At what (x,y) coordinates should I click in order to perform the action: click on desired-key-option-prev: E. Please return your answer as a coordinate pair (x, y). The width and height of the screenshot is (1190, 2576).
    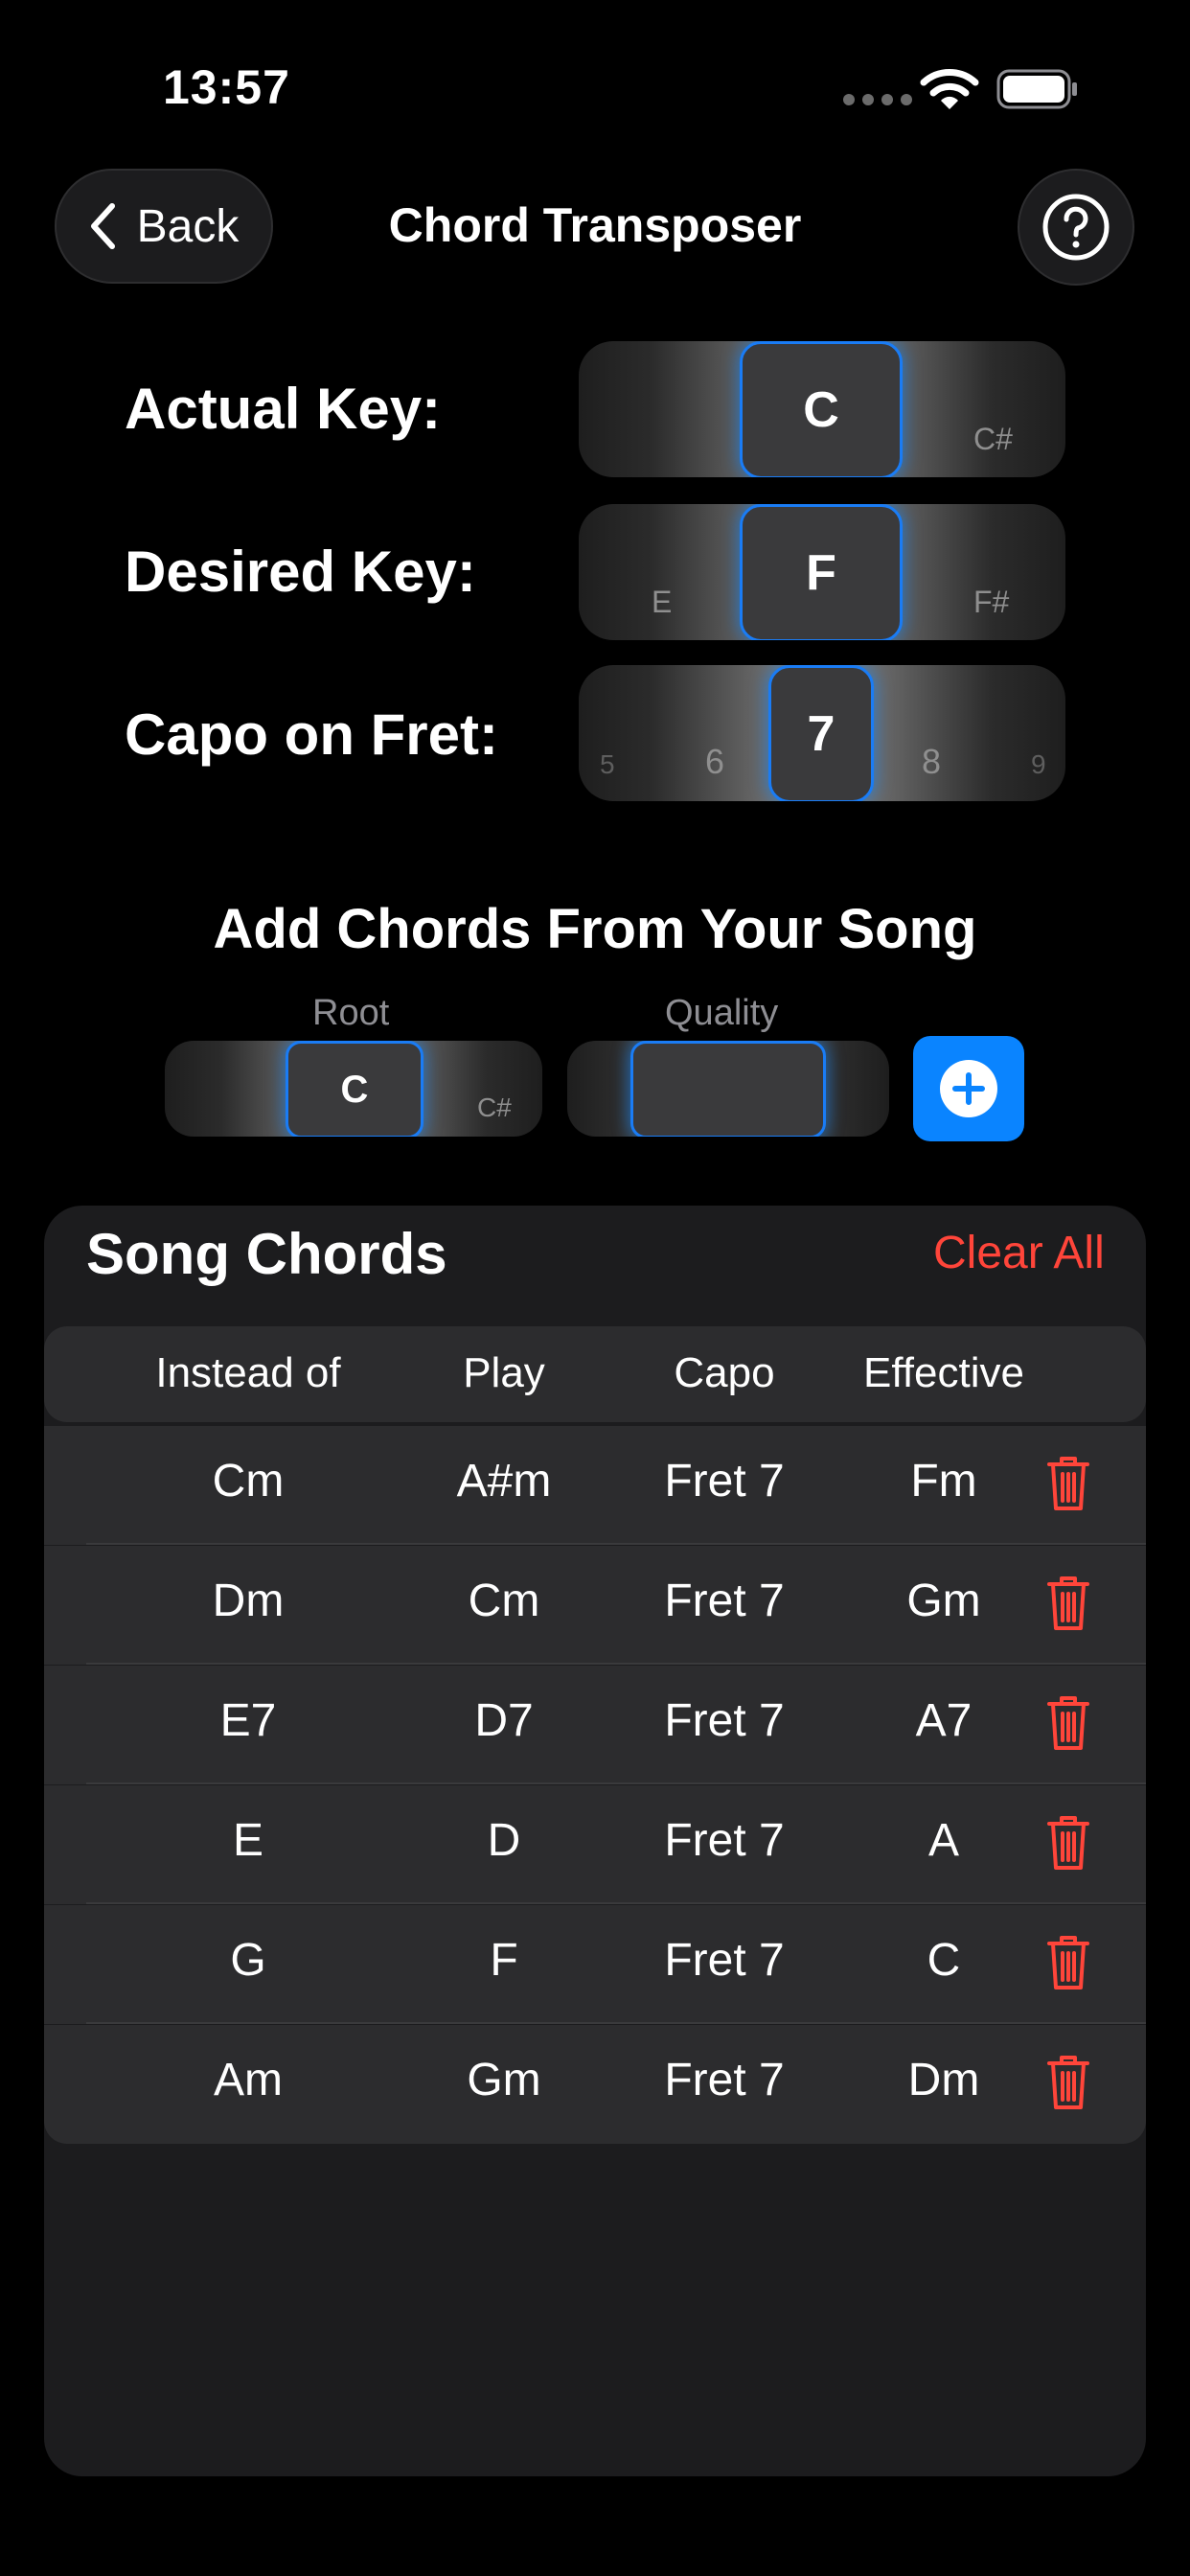
    Looking at the image, I should click on (662, 602).